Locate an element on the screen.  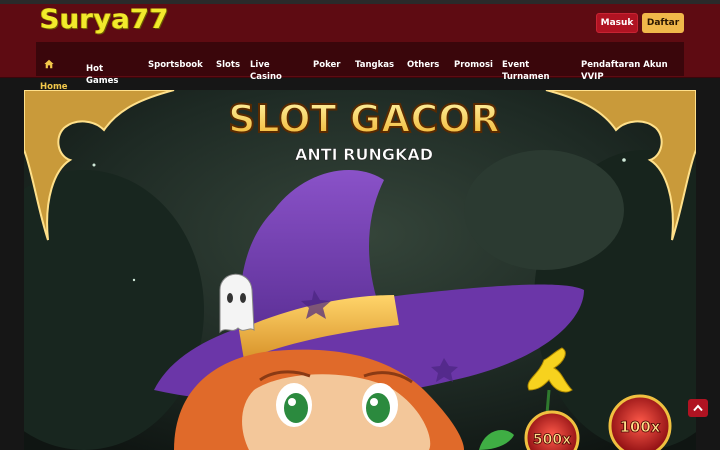
nav-item-poker: Poker is located at coordinates (326, 59).